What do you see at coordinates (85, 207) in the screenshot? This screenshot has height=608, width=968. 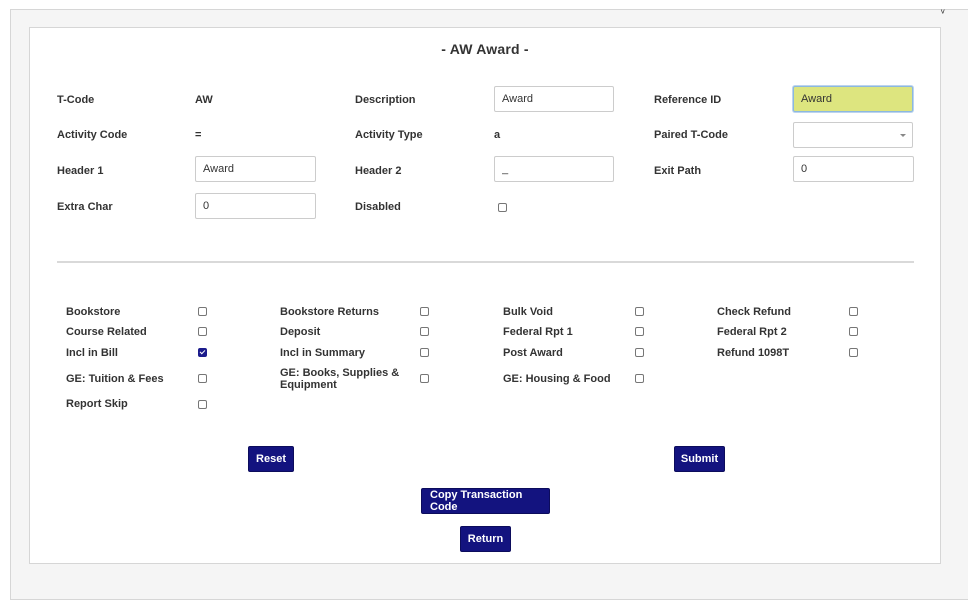 I see `extra-char-label: Extra Char` at bounding box center [85, 207].